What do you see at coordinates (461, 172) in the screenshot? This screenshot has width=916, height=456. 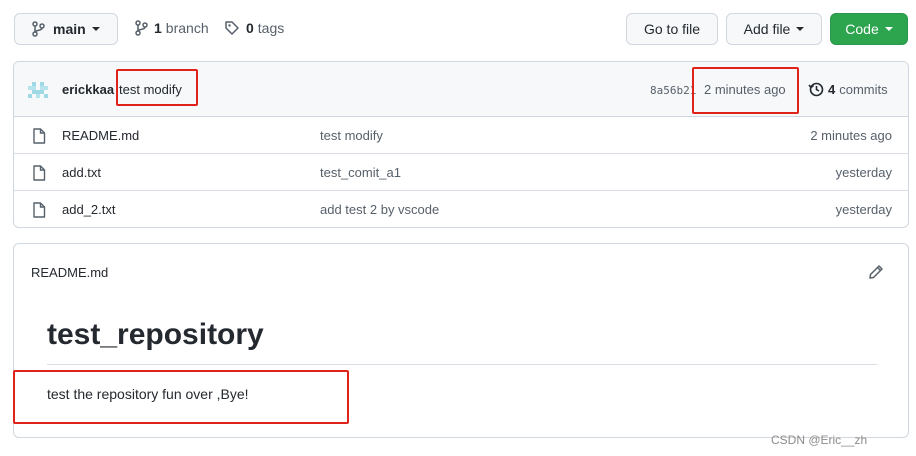 I see `file-row: add.txt test_comit_a1 yesterday` at bounding box center [461, 172].